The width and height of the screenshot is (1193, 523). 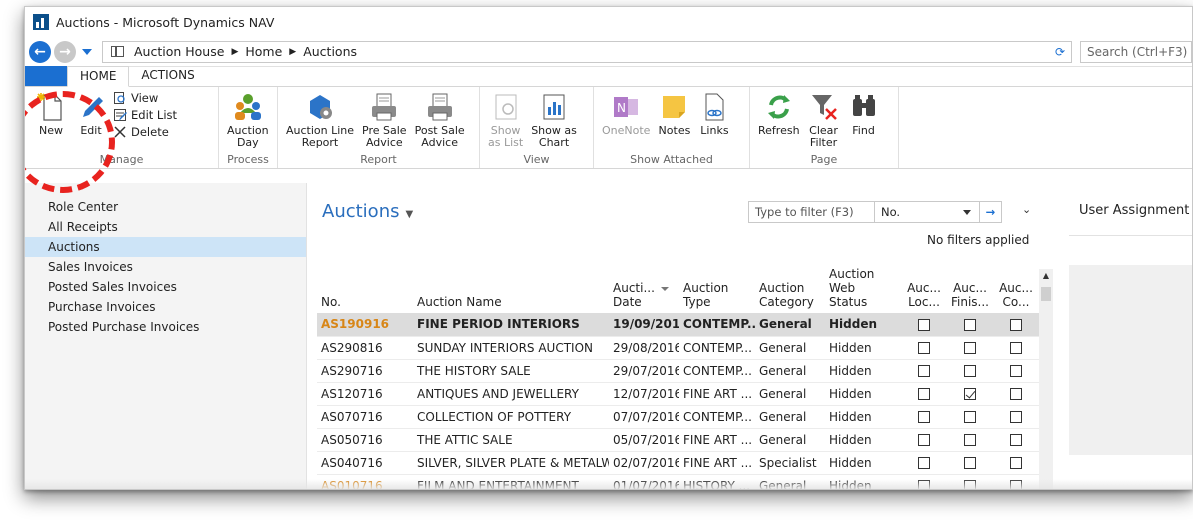 I want to click on dropdown-arrow-icon, so click(x=967, y=212).